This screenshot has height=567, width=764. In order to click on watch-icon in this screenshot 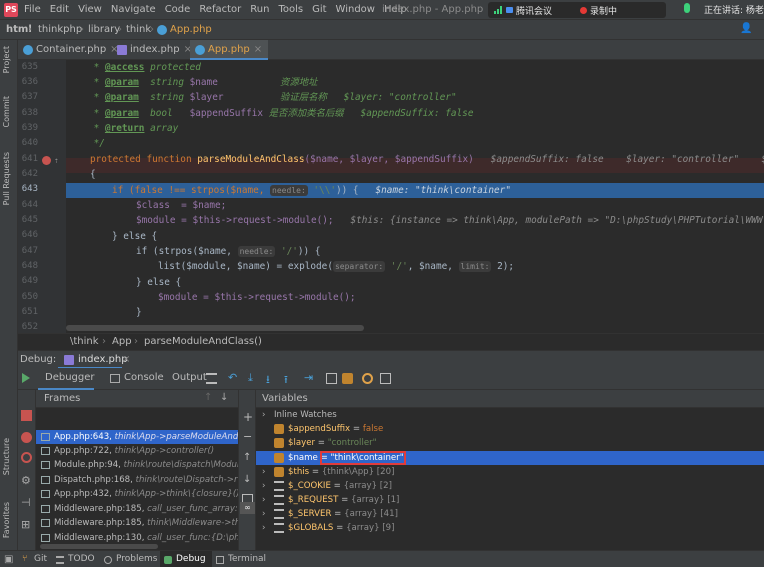, I will do `click(279, 458)`.